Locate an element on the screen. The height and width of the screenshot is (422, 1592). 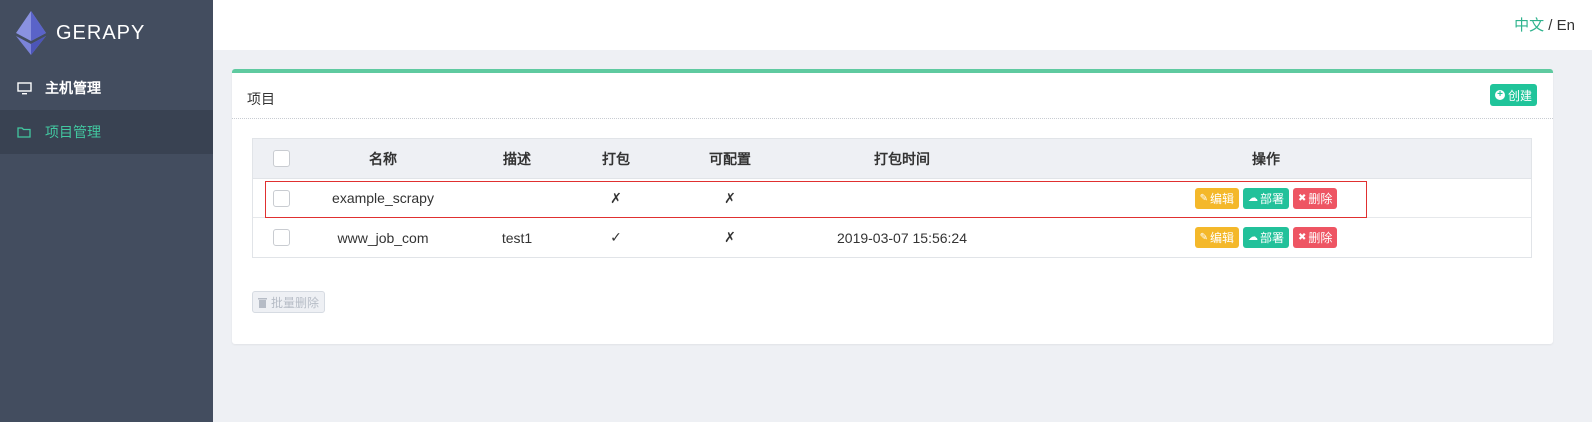
language-switcher: 中文 / En is located at coordinates (1544, 24).